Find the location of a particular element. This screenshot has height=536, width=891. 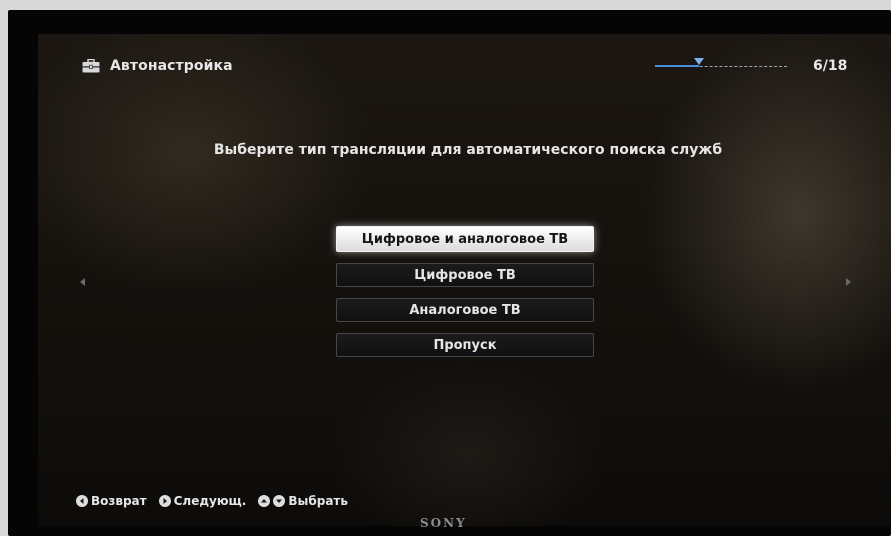

select-label: Выбрать is located at coordinates (318, 501).